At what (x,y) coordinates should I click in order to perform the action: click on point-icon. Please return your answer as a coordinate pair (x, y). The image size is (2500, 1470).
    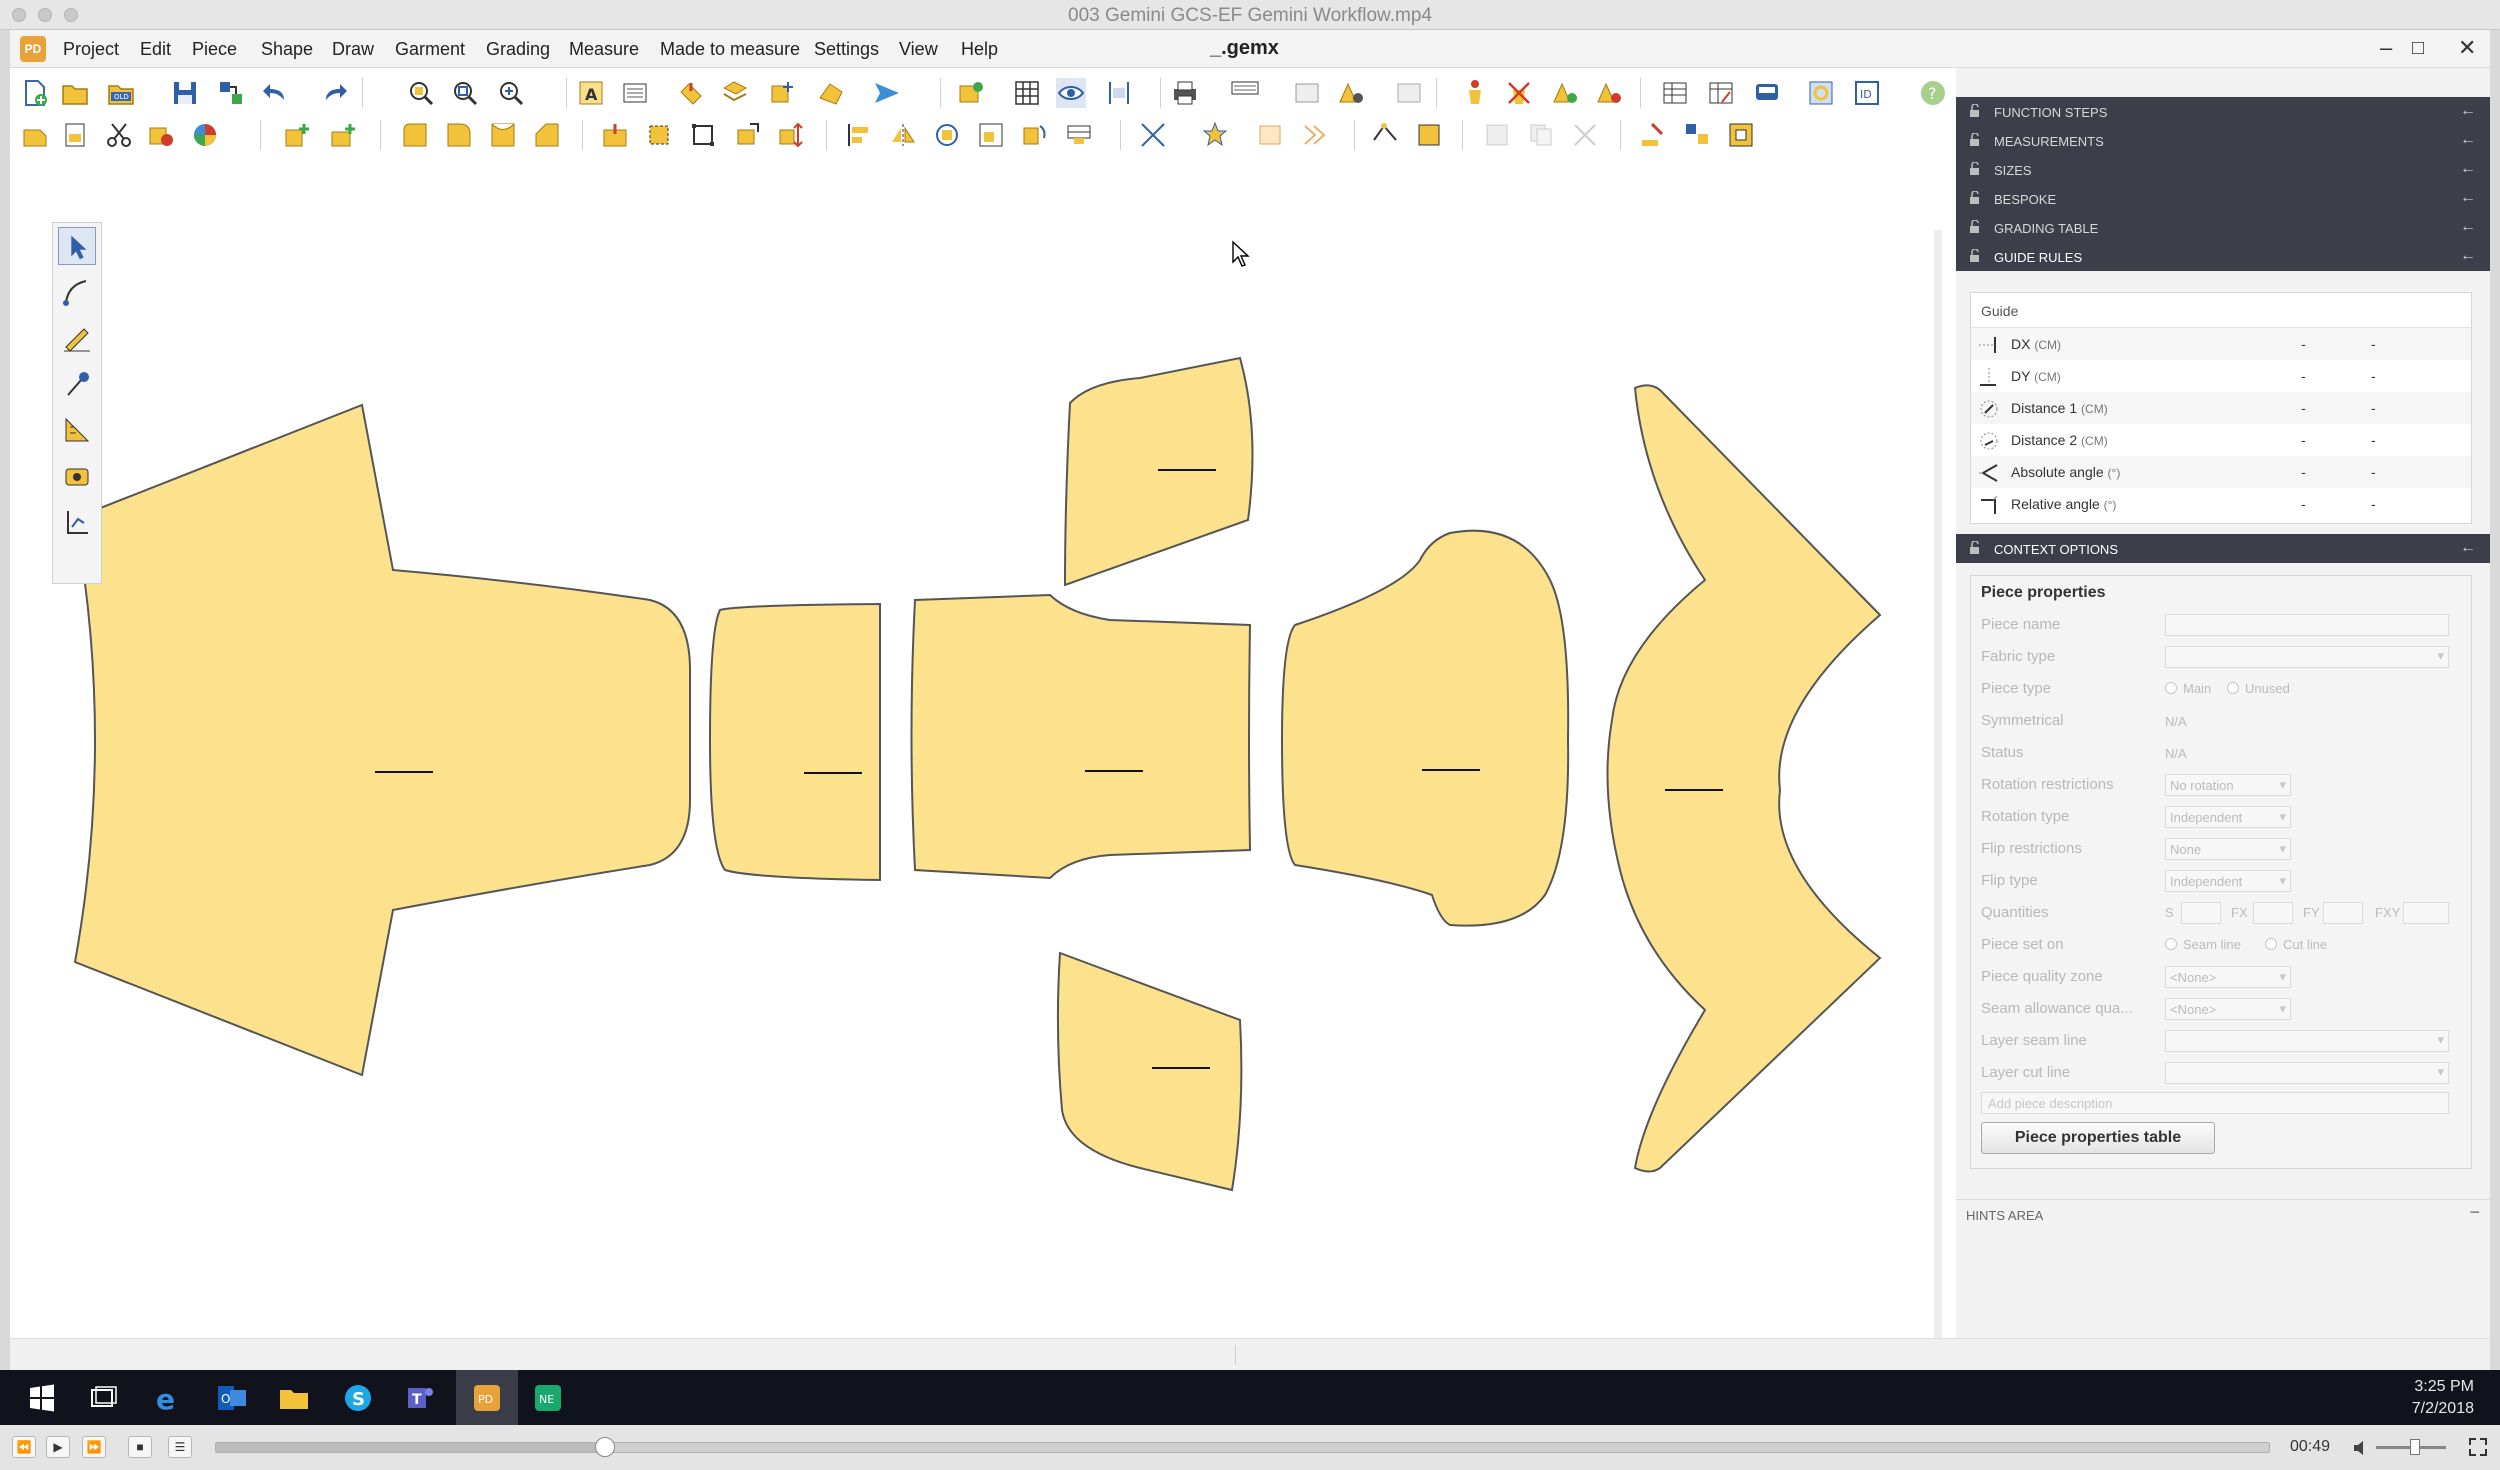
    Looking at the image, I should click on (1385, 135).